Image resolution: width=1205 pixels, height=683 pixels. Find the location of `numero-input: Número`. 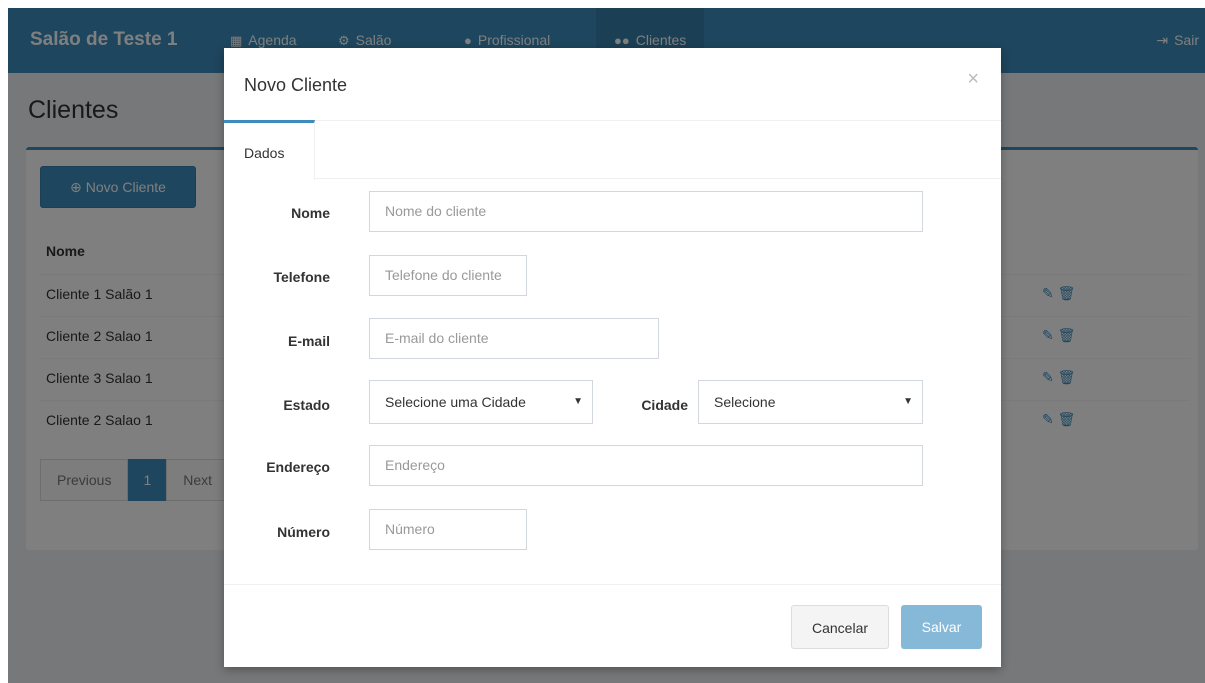

numero-input: Número is located at coordinates (448, 529).